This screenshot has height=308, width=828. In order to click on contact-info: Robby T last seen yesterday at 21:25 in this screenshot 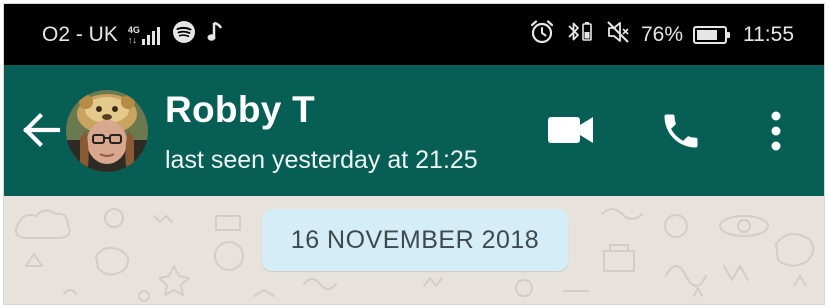, I will do `click(321, 132)`.